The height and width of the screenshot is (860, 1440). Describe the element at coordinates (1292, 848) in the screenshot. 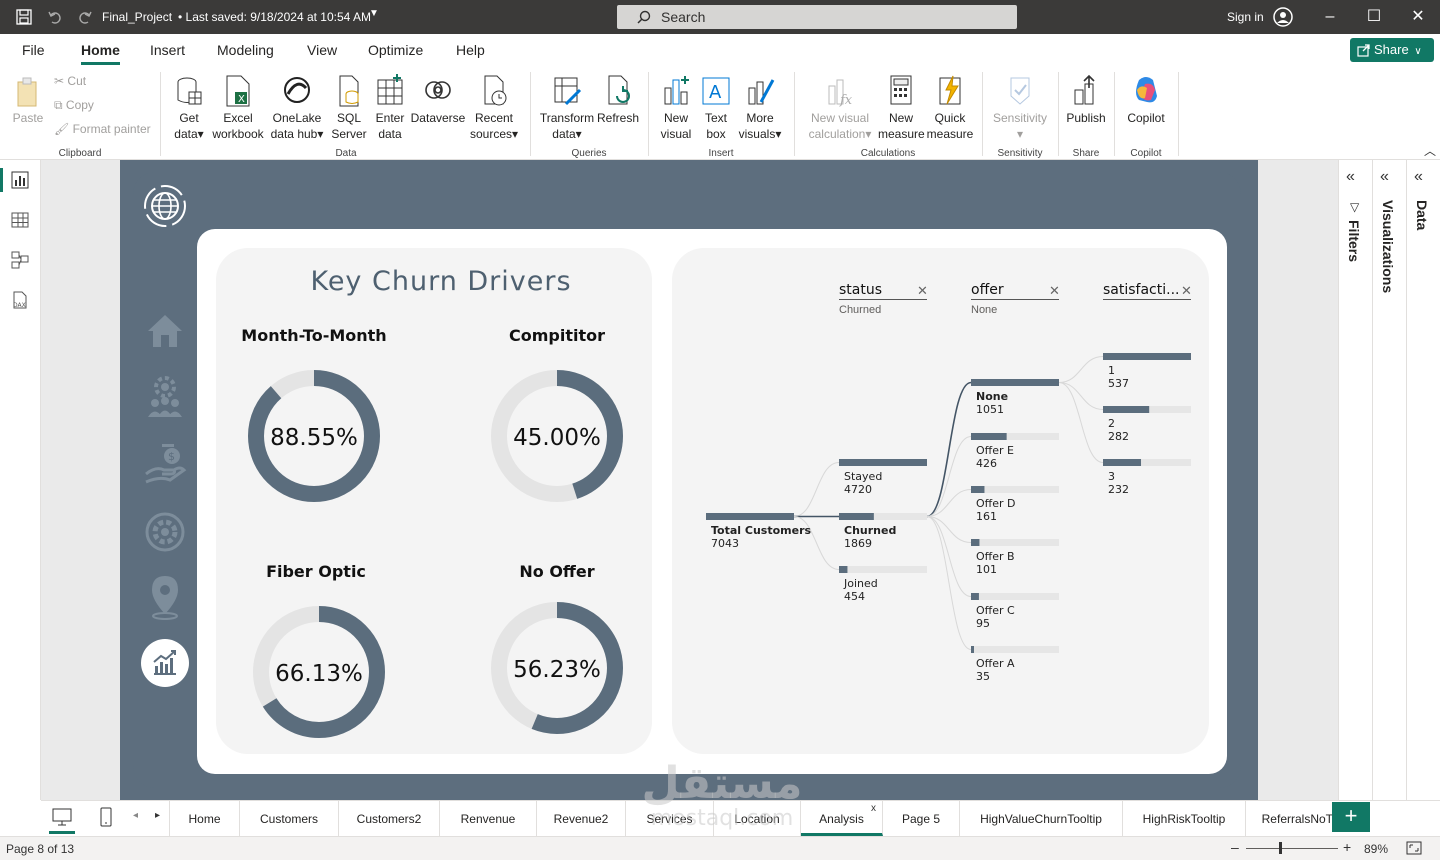

I see `zoom-slider` at that location.